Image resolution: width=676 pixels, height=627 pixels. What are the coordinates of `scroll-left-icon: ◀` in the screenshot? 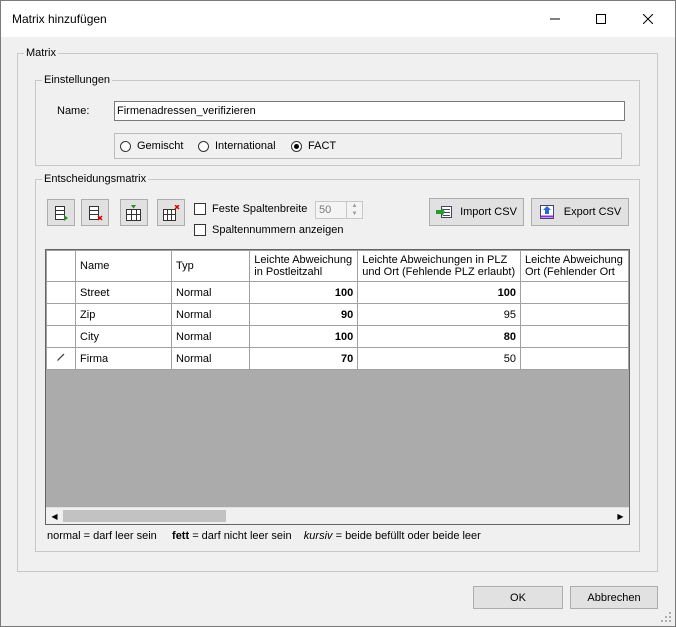 It's located at (54, 516).